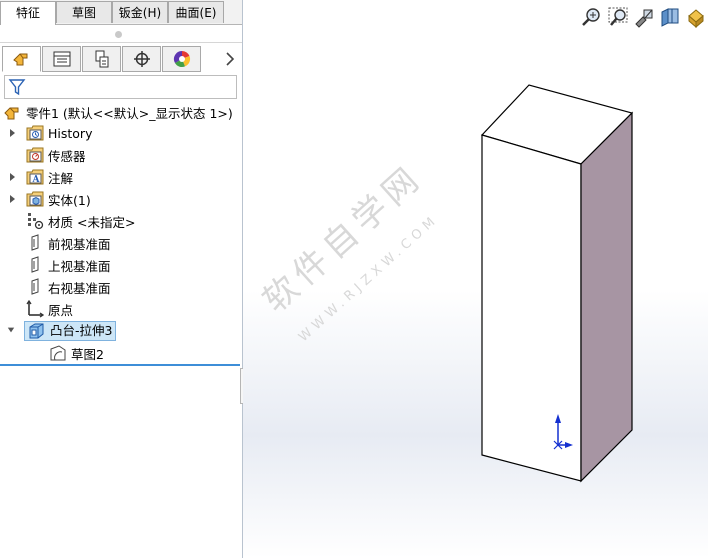  I want to click on part-icon, so click(11, 113).